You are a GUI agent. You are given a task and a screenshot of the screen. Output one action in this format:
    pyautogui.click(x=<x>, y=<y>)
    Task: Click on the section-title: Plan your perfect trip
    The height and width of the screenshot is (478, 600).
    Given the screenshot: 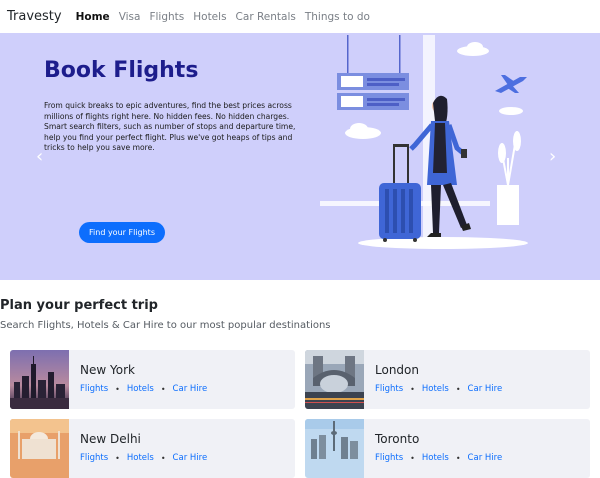 What is the action you would take?
    pyautogui.click(x=79, y=305)
    